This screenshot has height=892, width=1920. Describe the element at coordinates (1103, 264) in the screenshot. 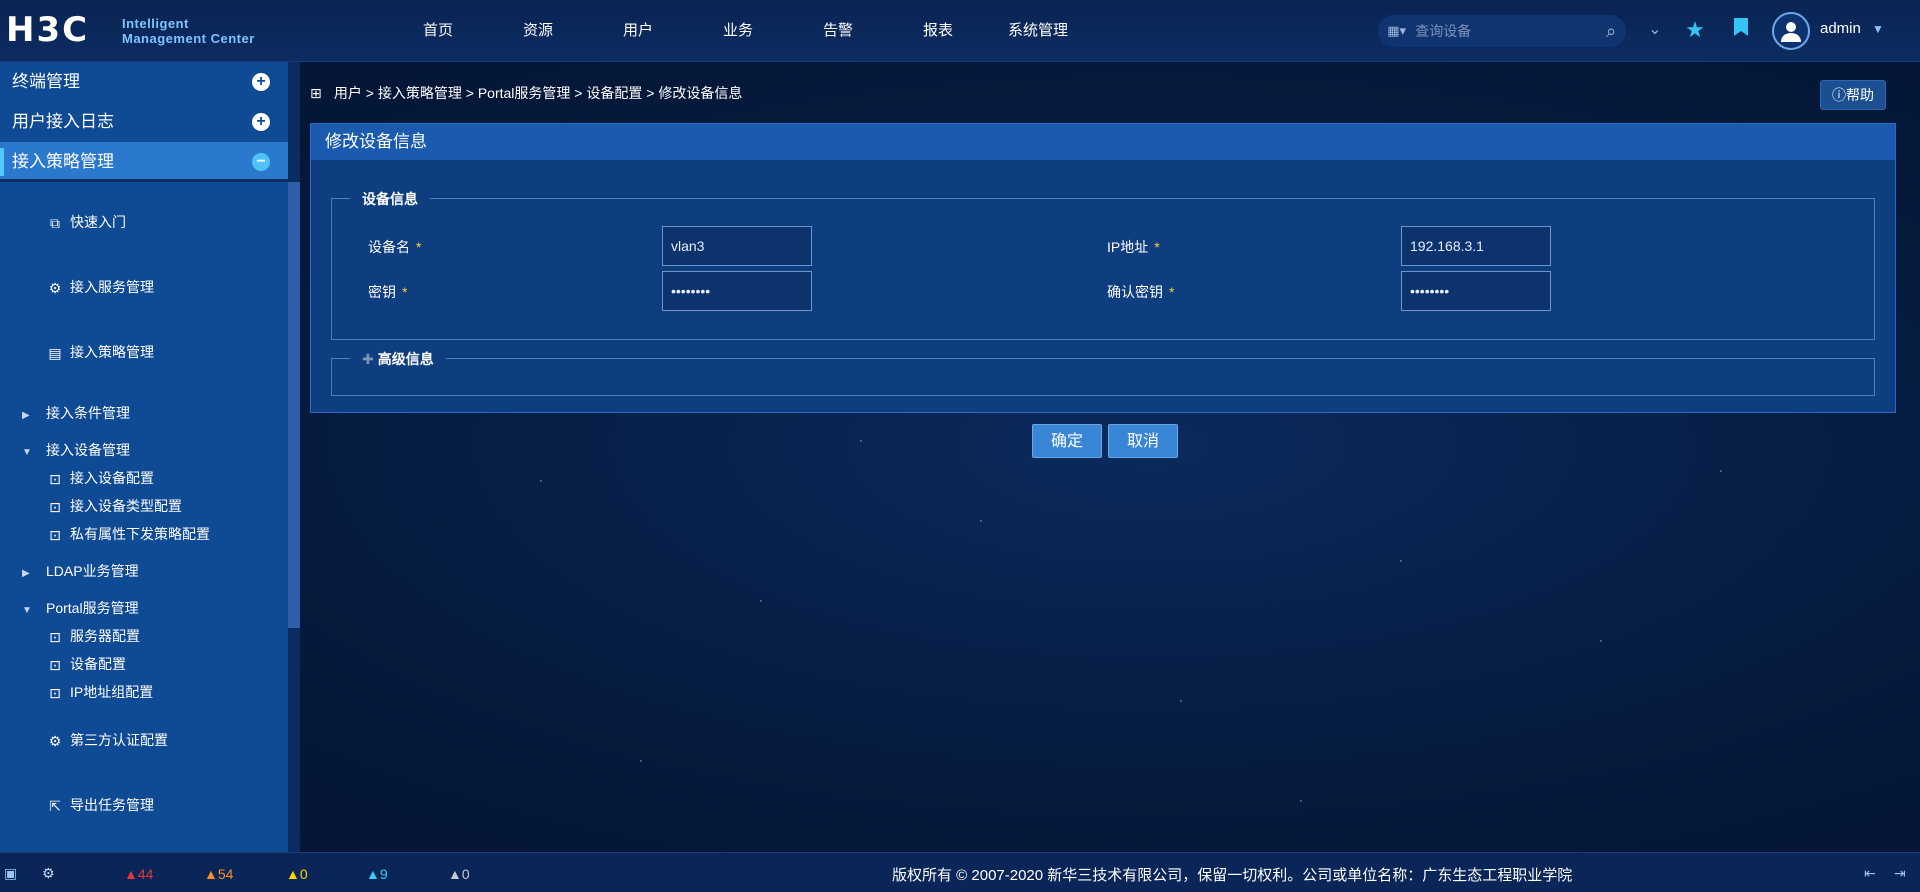

I see `device-info-fieldset: 设备信息 设备名* IP地址* 密钥* 确认密钥*` at that location.